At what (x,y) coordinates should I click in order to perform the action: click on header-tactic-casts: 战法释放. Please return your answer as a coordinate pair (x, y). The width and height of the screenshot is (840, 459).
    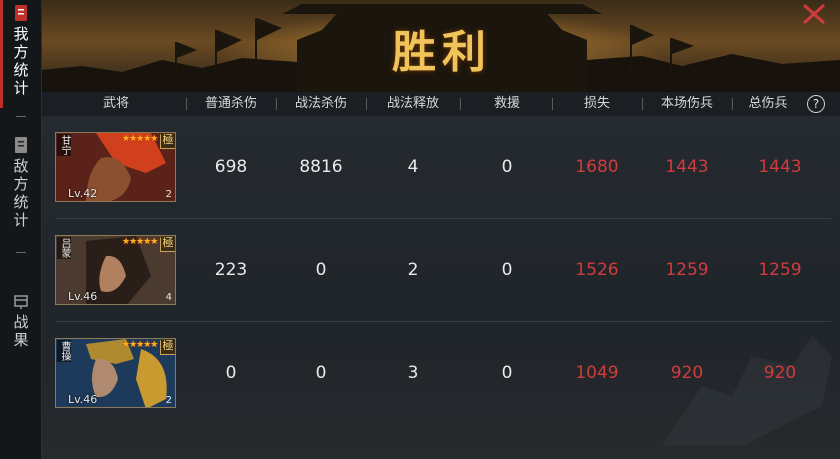
    Looking at the image, I should click on (412, 103).